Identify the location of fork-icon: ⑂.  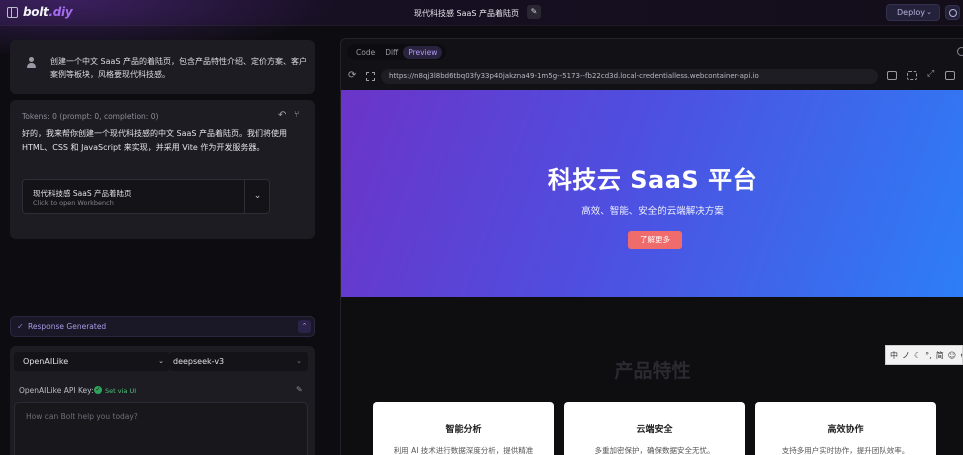
(296, 115).